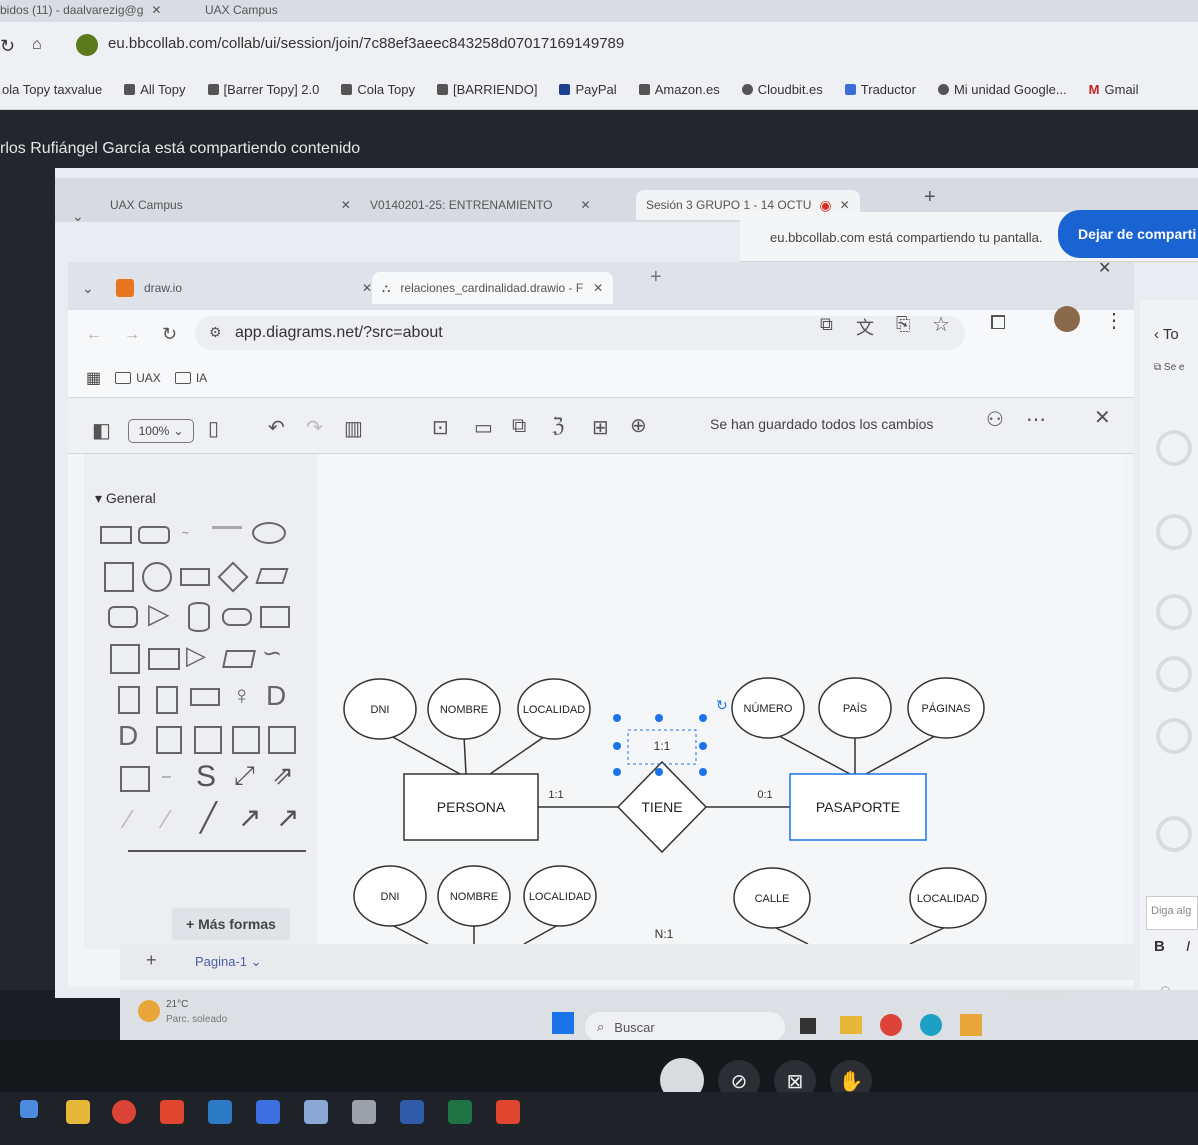  Describe the element at coordinates (230, 205) in the screenshot. I see `shared-tab-uax: UAX Campus ✕` at that location.